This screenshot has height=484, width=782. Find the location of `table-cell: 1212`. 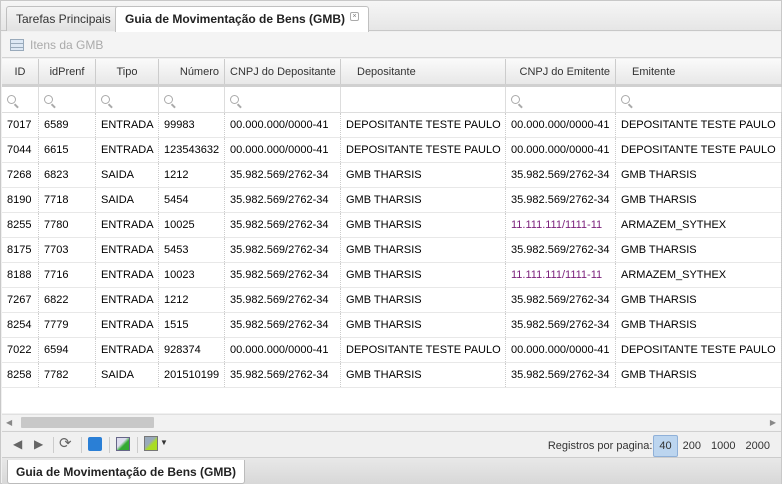

table-cell: 1212 is located at coordinates (192, 175).